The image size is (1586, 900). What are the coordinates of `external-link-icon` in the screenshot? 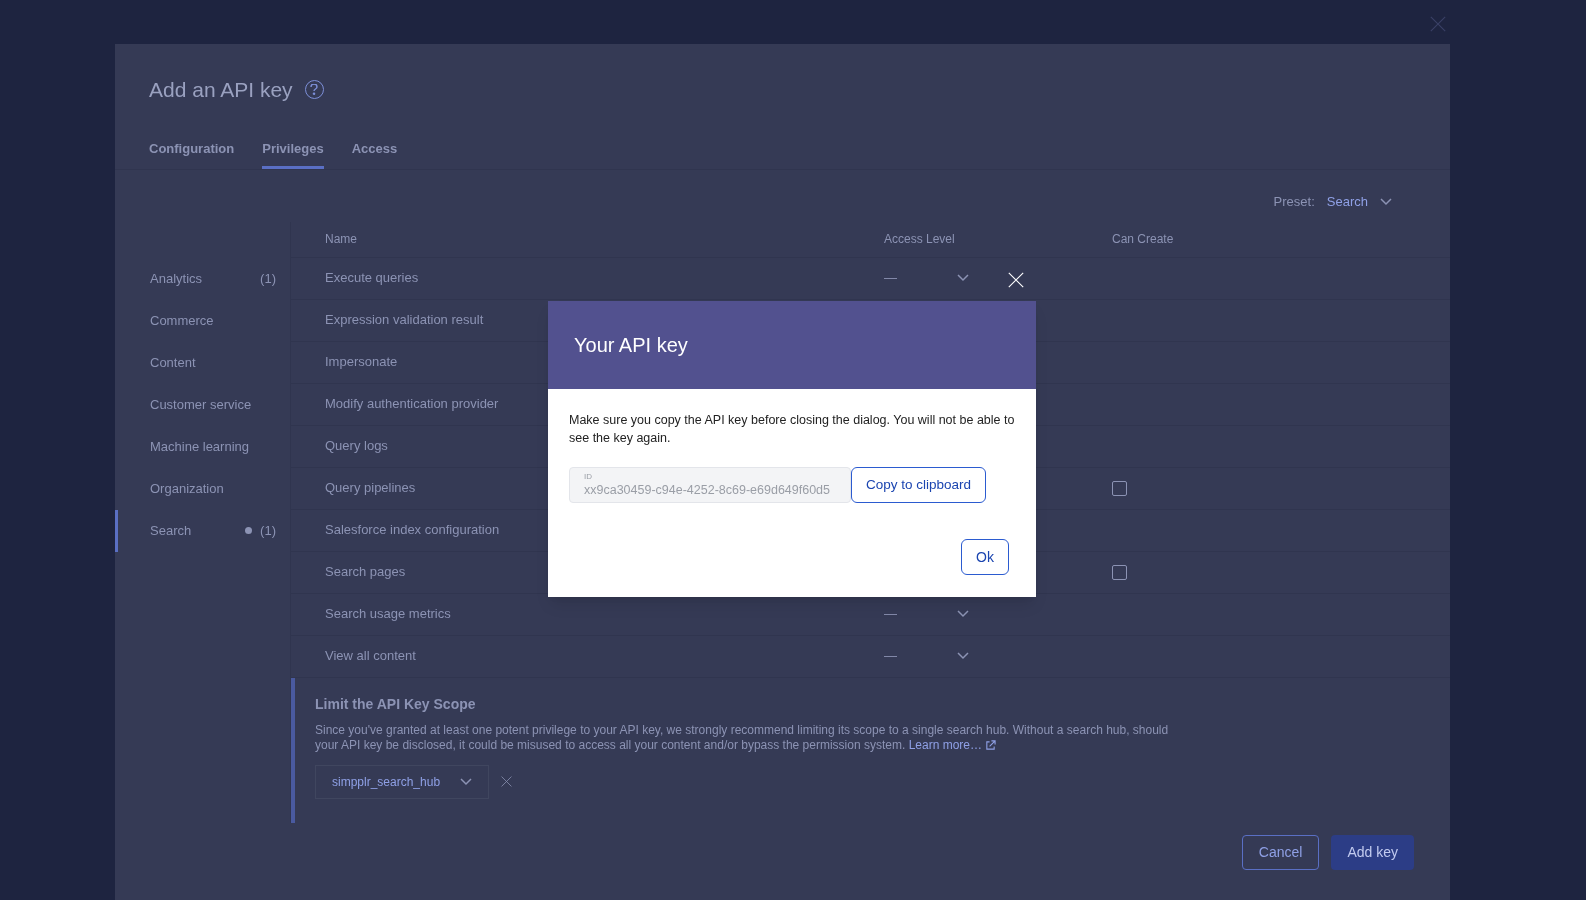 It's located at (991, 745).